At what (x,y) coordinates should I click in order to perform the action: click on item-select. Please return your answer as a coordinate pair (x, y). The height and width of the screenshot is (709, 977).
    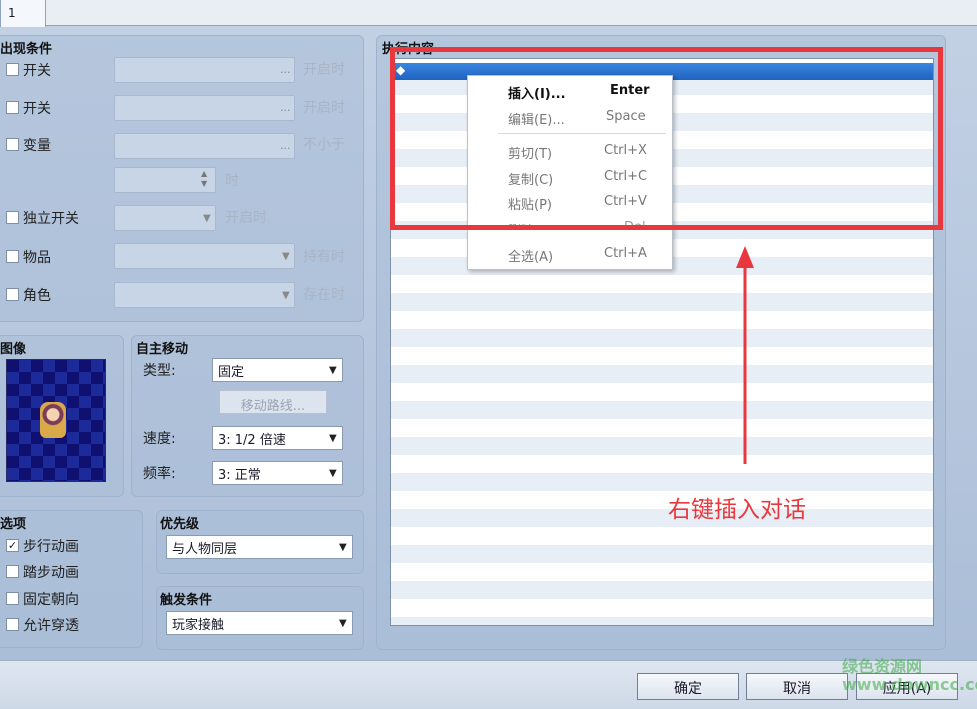
    Looking at the image, I should click on (204, 256).